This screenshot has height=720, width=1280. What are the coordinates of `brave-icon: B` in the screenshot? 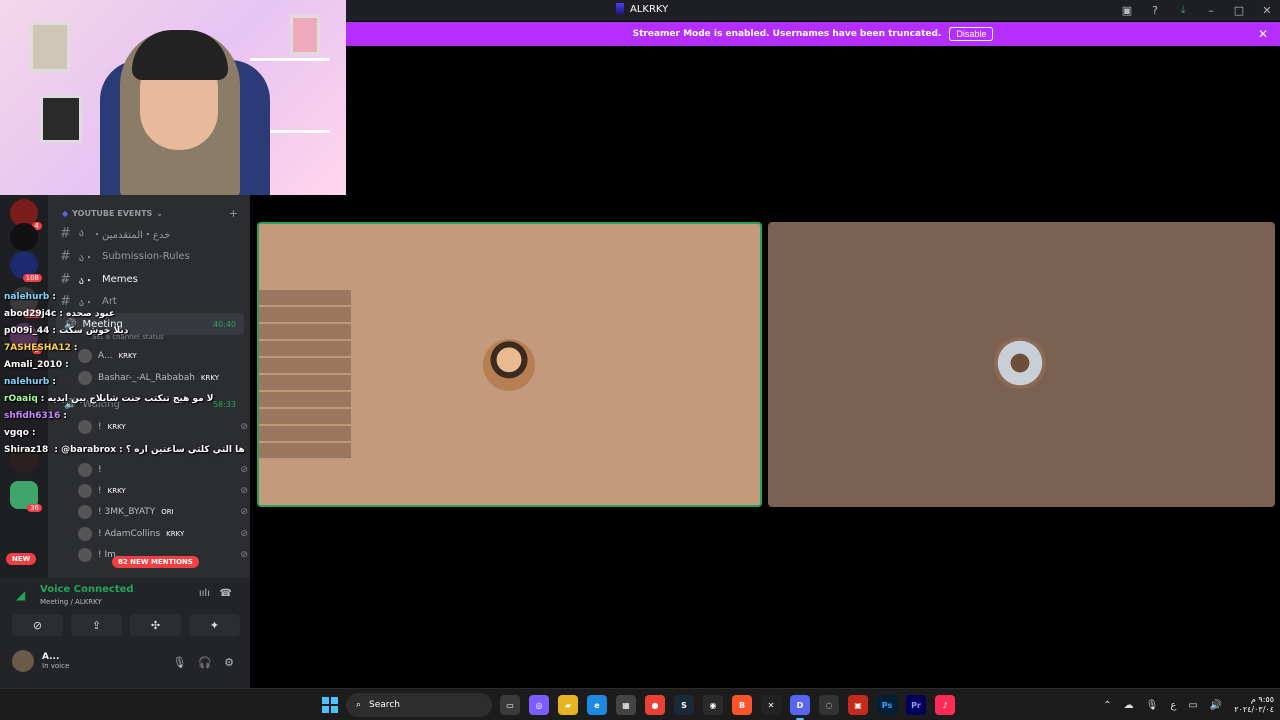 It's located at (742, 705).